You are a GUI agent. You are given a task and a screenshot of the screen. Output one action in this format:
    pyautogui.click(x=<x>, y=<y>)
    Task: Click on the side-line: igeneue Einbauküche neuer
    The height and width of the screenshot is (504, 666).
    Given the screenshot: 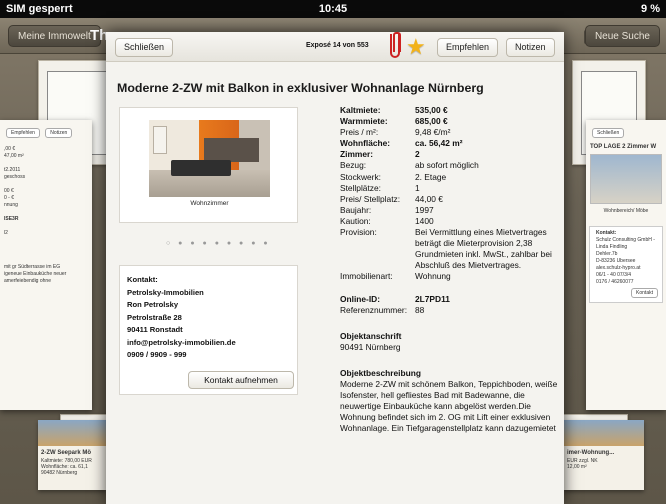 What is the action you would take?
    pyautogui.click(x=35, y=274)
    